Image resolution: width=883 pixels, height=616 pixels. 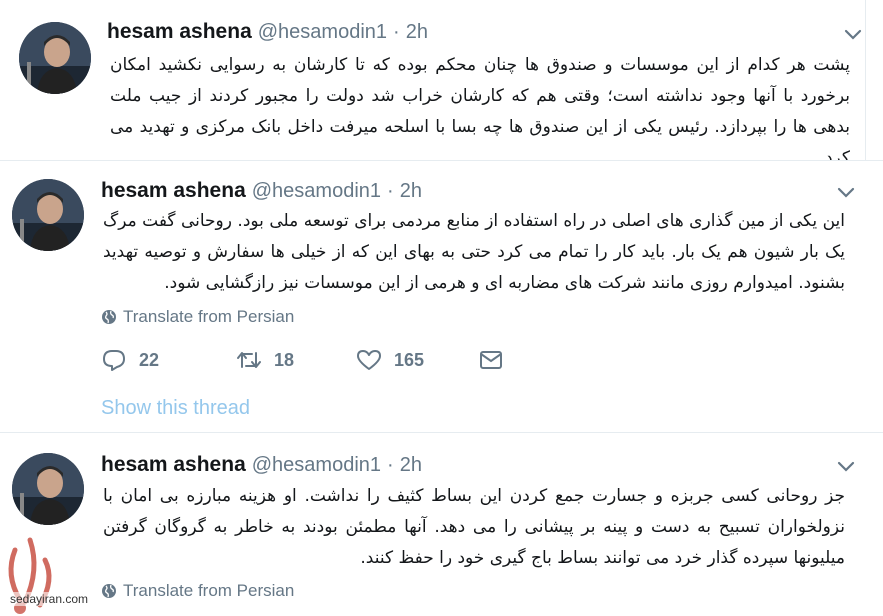 What do you see at coordinates (369, 360) in the screenshot?
I see `like-icon` at bounding box center [369, 360].